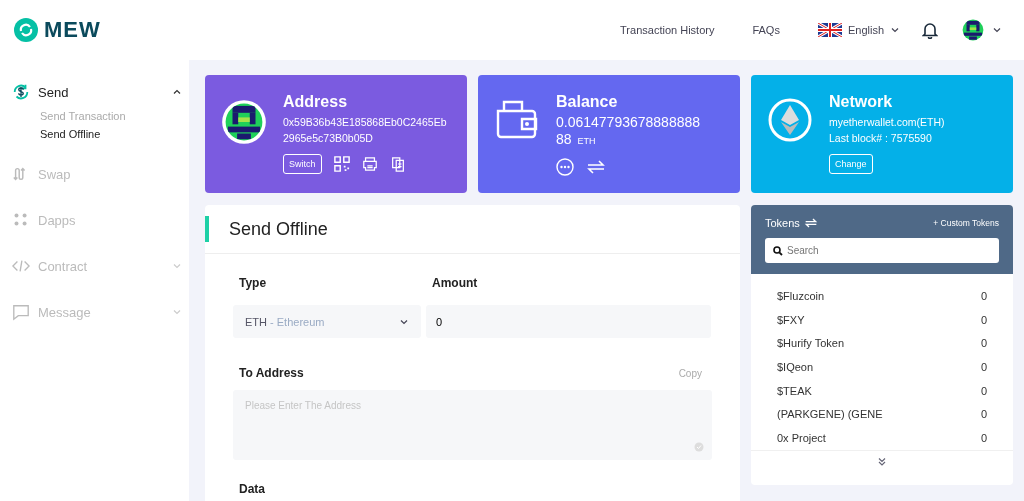  I want to click on card-title: Balance, so click(587, 102).